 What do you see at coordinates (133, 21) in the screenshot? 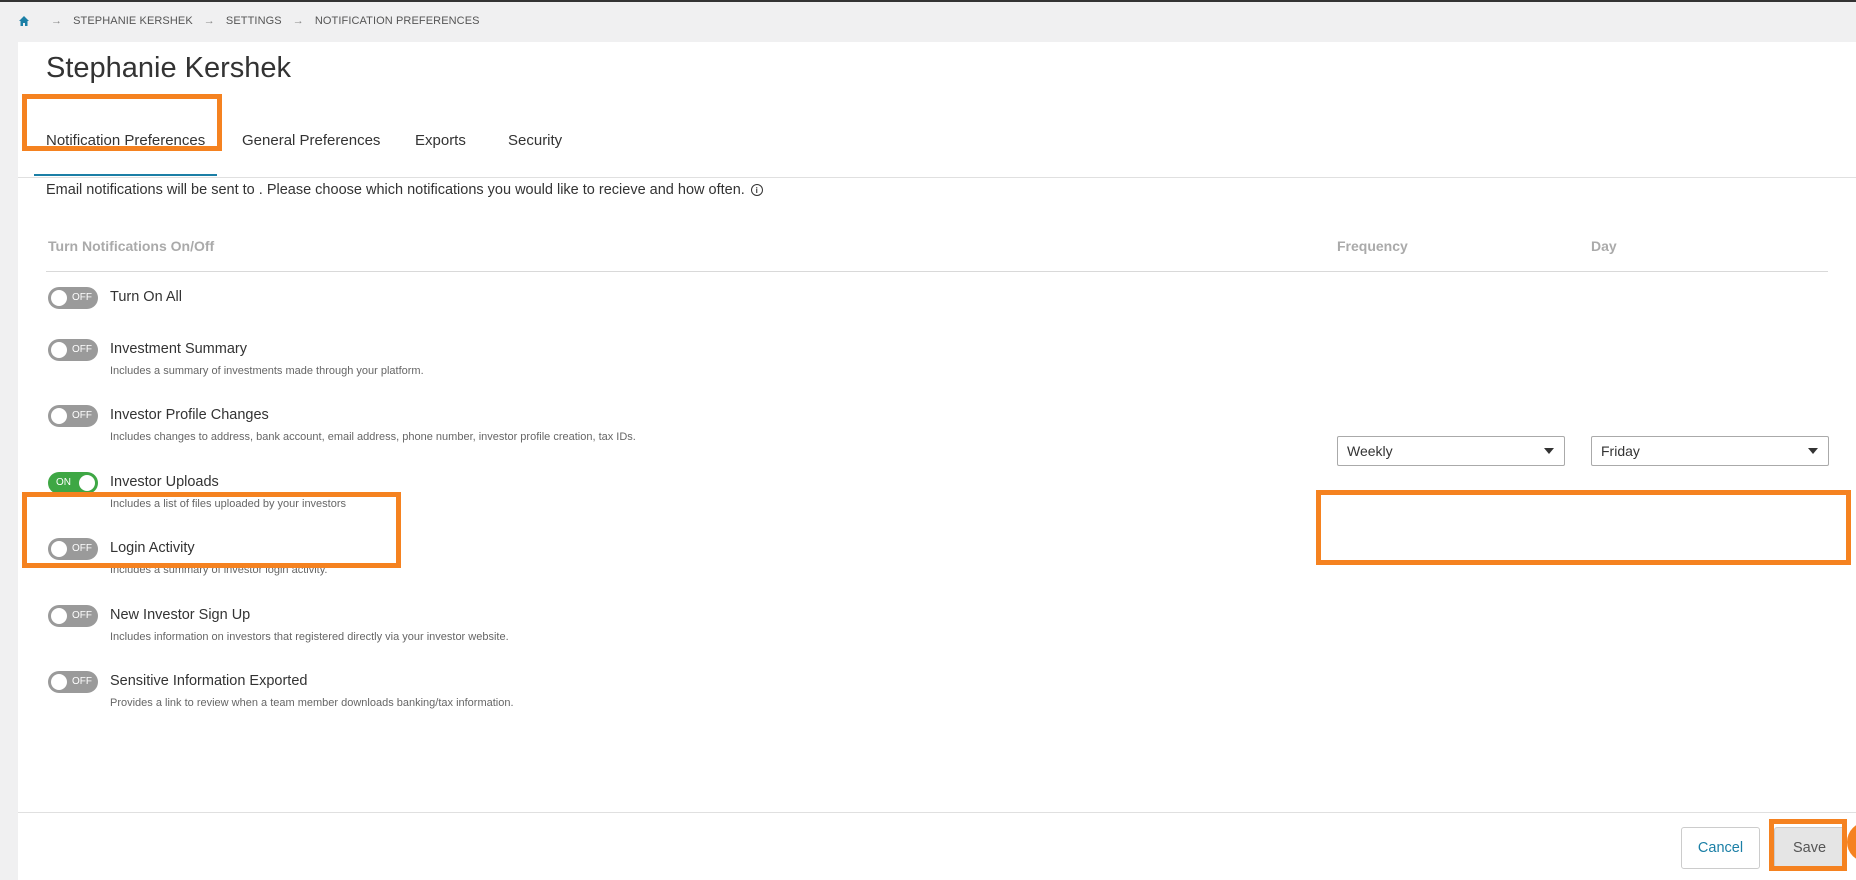
I see `breadcrumb-item-user: STEPHANIE KERSHEK` at bounding box center [133, 21].